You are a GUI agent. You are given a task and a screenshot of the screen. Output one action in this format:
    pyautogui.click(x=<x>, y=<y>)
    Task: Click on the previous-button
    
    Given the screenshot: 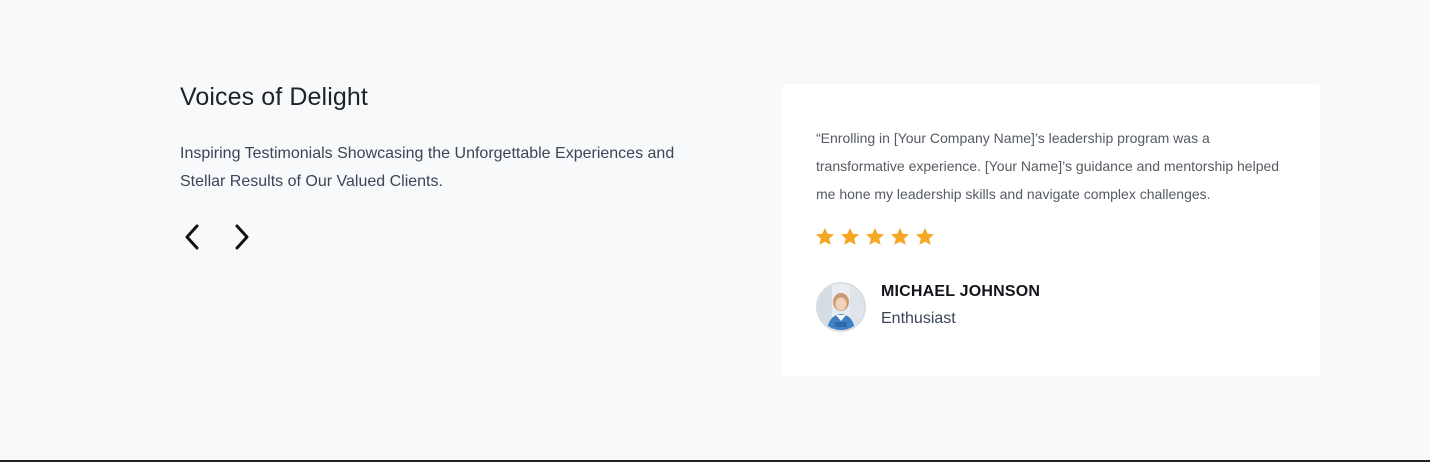 What is the action you would take?
    pyautogui.click(x=192, y=237)
    